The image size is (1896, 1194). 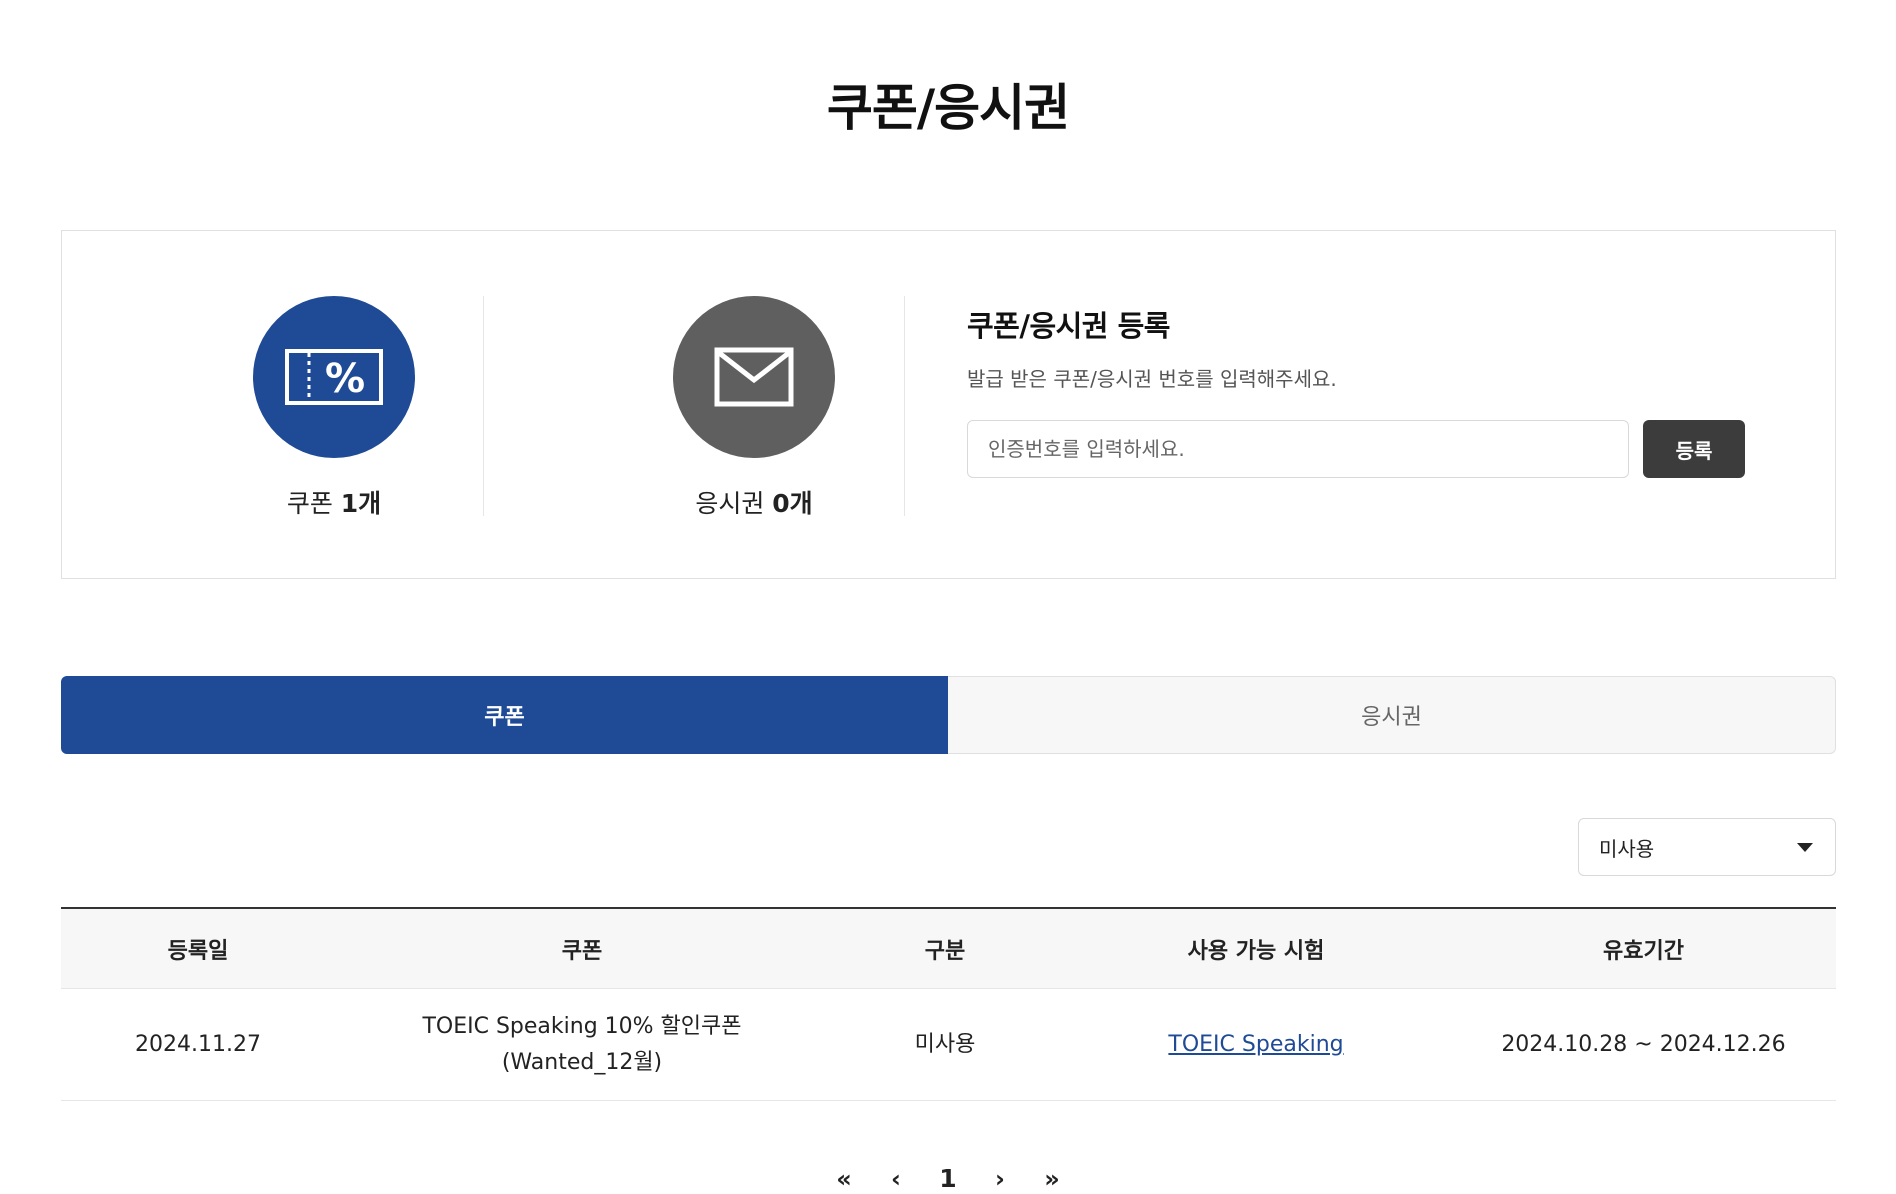 What do you see at coordinates (1627, 848) in the screenshot?
I see `status-filter-value: 미사용` at bounding box center [1627, 848].